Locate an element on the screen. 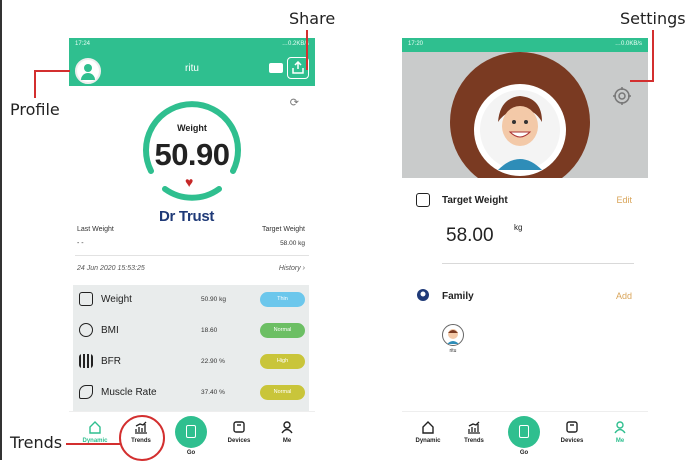 This screenshot has width=691, height=461. metric-name: BMI is located at coordinates (110, 330).